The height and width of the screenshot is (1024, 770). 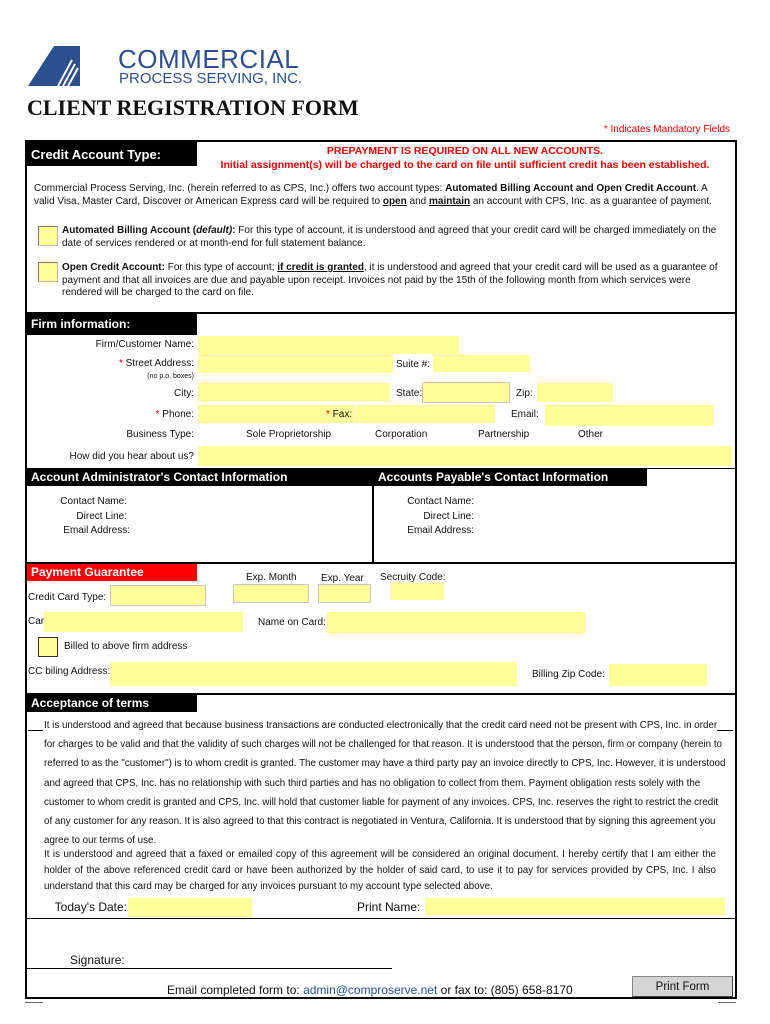 What do you see at coordinates (143, 622) in the screenshot?
I see `card-number-input` at bounding box center [143, 622].